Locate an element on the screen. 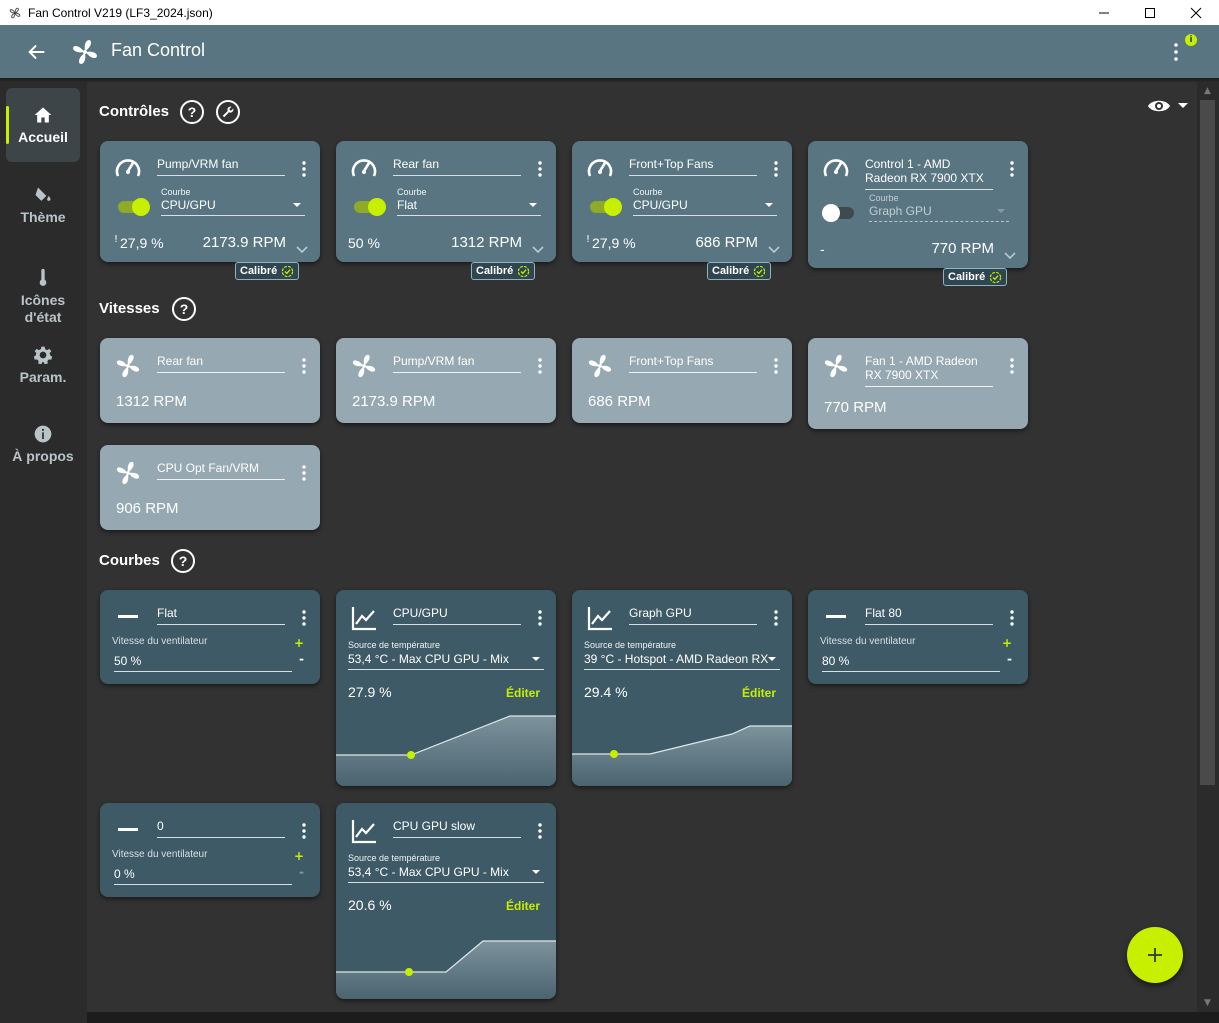 Image resolution: width=1219 pixels, height=1023 pixels. sidebar-item-status-icons: Icônes d'état is located at coordinates (43, 296).